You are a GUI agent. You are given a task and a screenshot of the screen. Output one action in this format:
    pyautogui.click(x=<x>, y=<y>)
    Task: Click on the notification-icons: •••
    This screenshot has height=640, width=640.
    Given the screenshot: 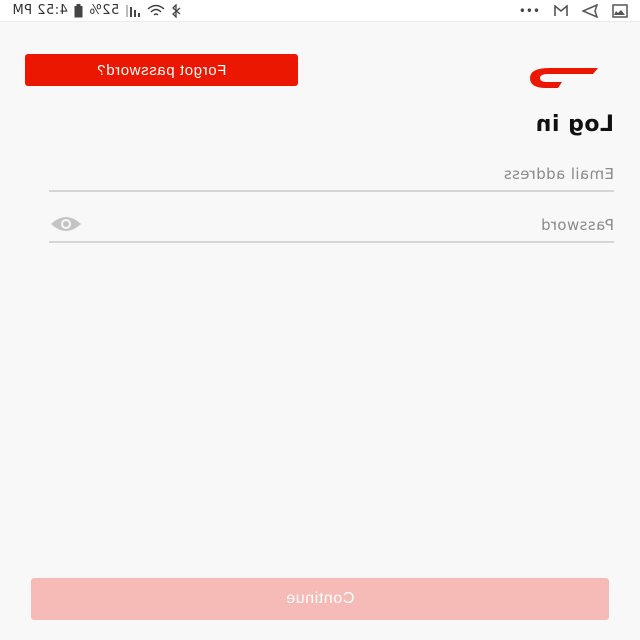 What is the action you would take?
    pyautogui.click(x=573, y=11)
    